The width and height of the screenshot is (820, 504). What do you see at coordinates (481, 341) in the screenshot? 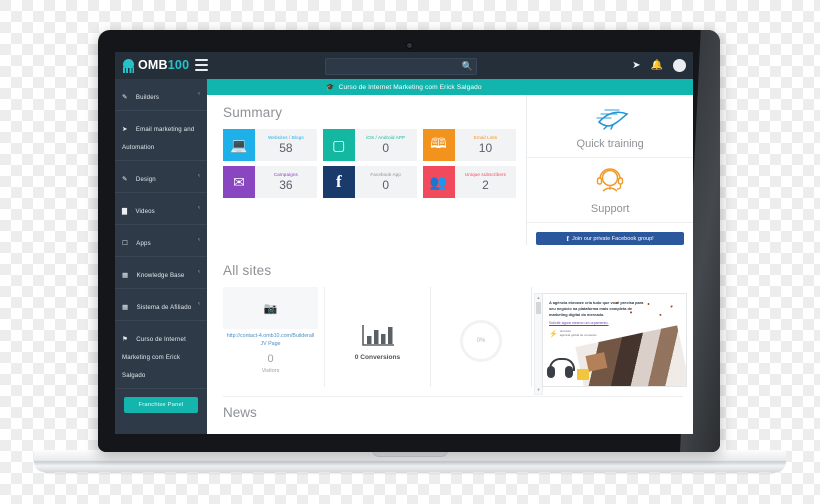
I see `conversion-rate-donut: 0%` at bounding box center [481, 341].